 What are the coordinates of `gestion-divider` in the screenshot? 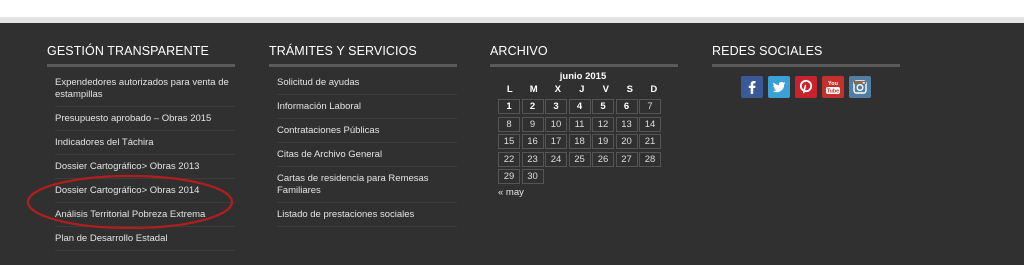 It's located at (141, 65).